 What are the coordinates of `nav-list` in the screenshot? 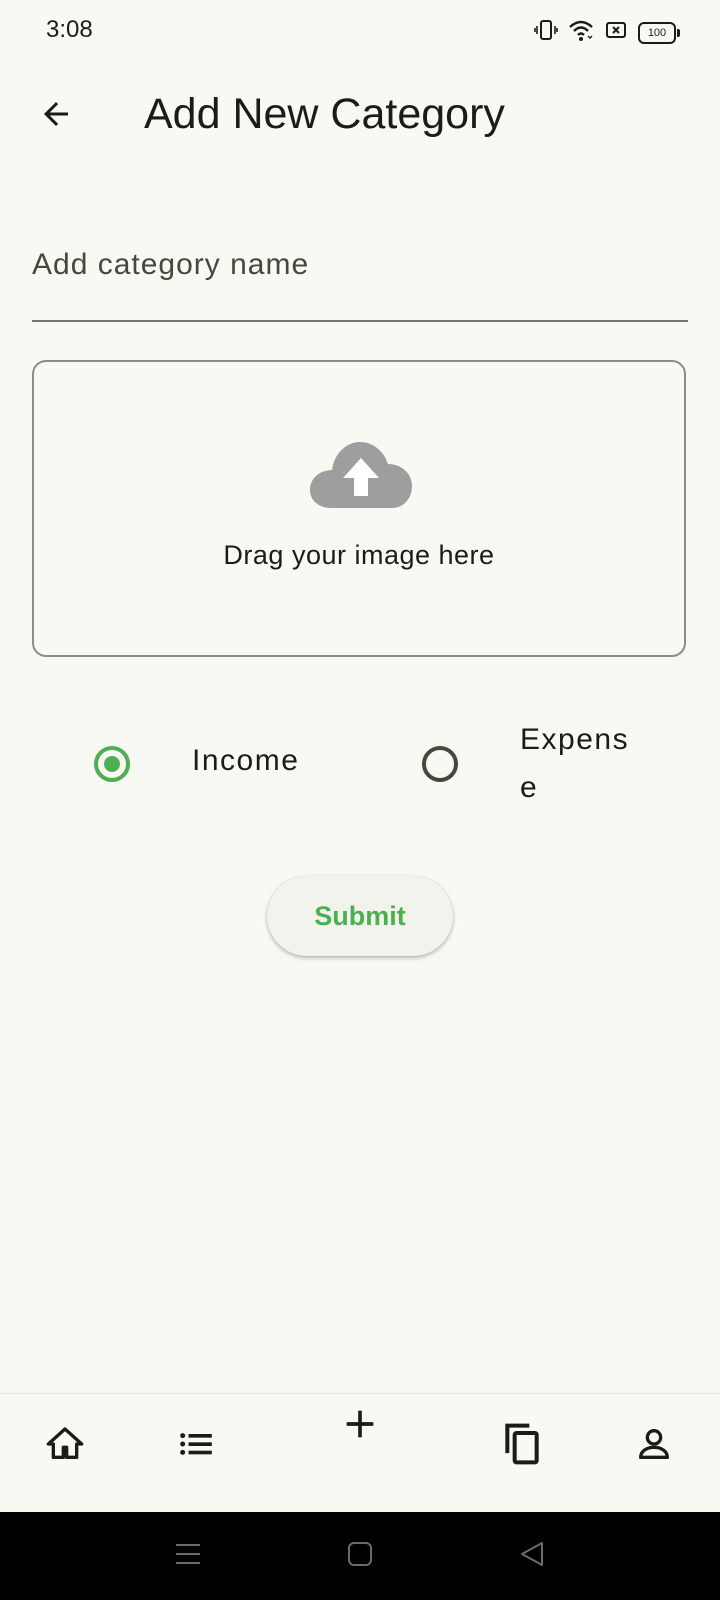 It's located at (196, 1446).